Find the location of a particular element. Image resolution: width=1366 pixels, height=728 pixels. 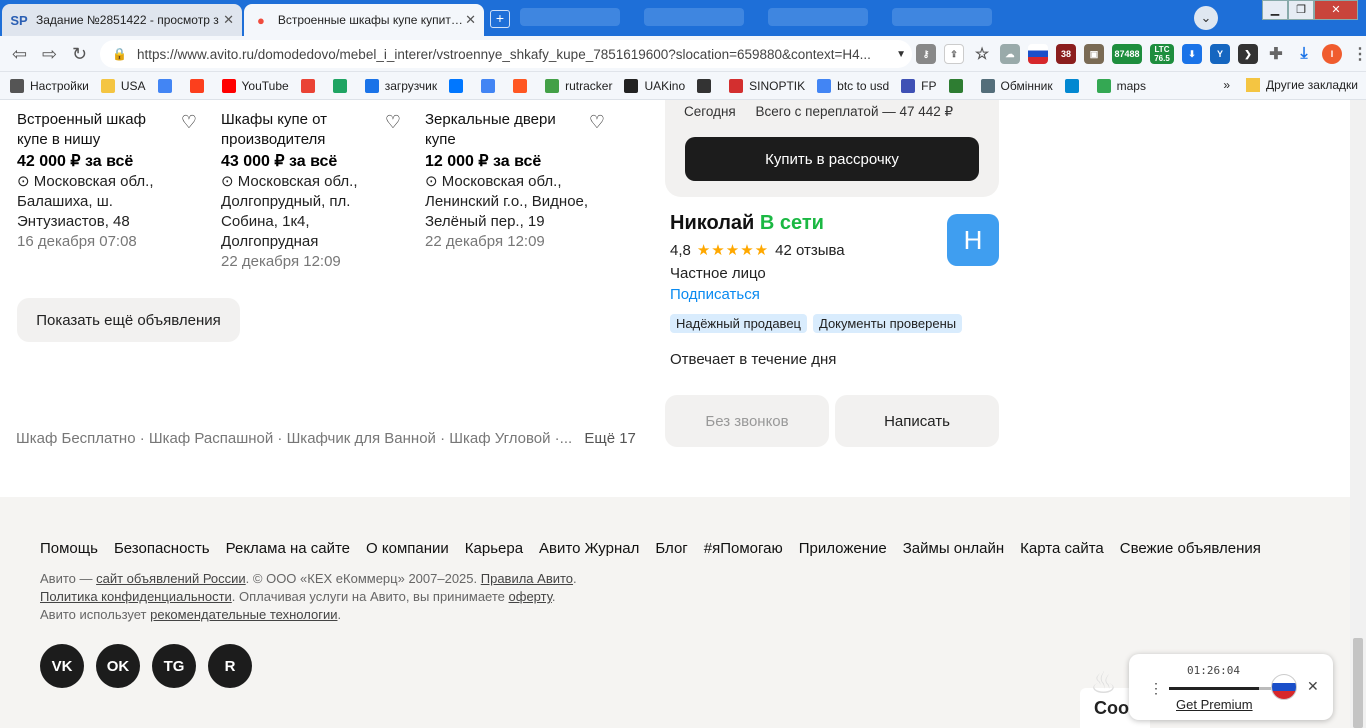

get-premium-link: Get Premium is located at coordinates (1214, 704).